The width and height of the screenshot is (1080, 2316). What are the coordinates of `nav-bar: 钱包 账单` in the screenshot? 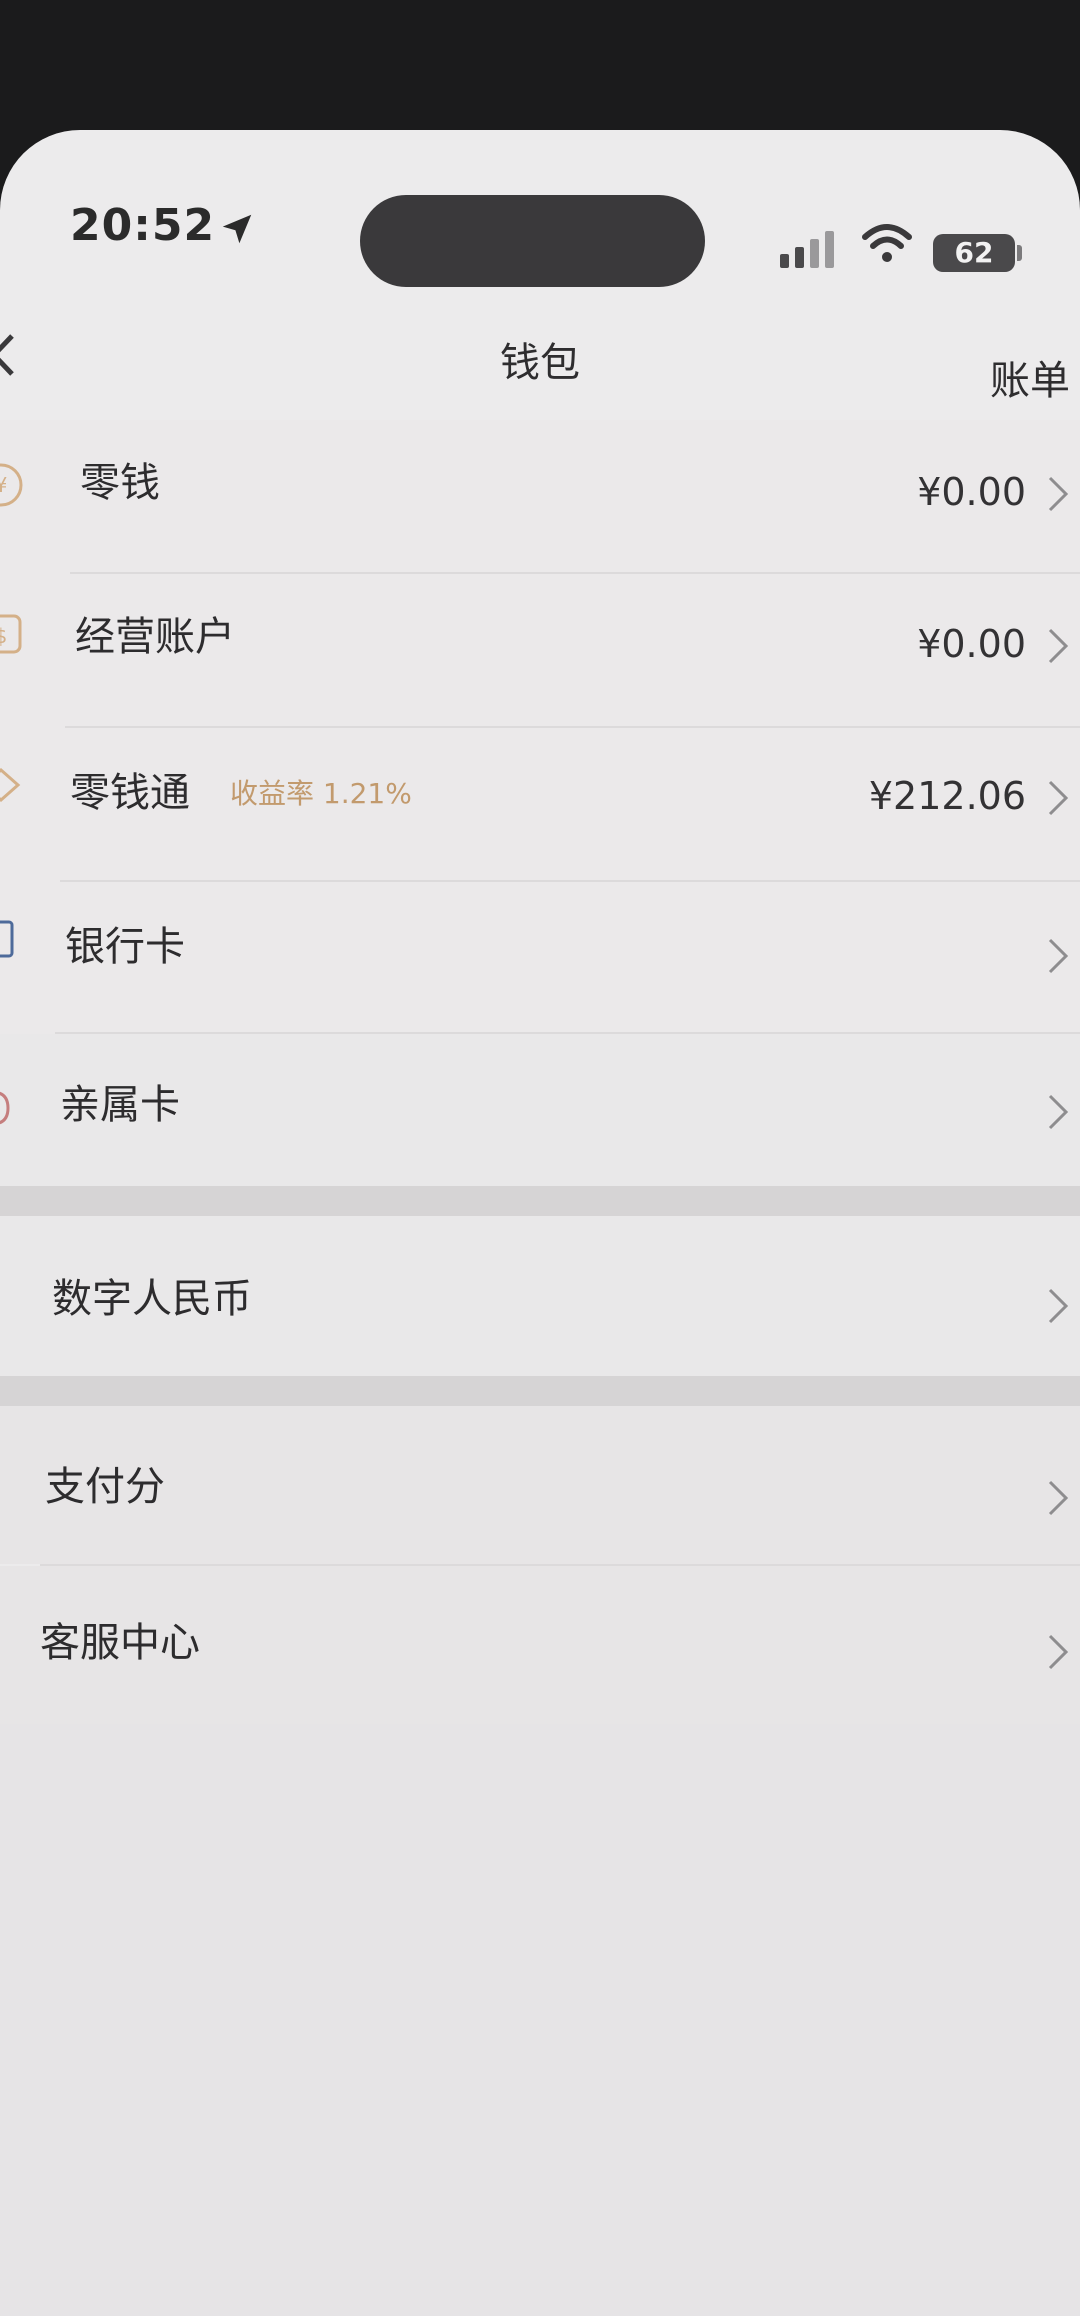 It's located at (540, 355).